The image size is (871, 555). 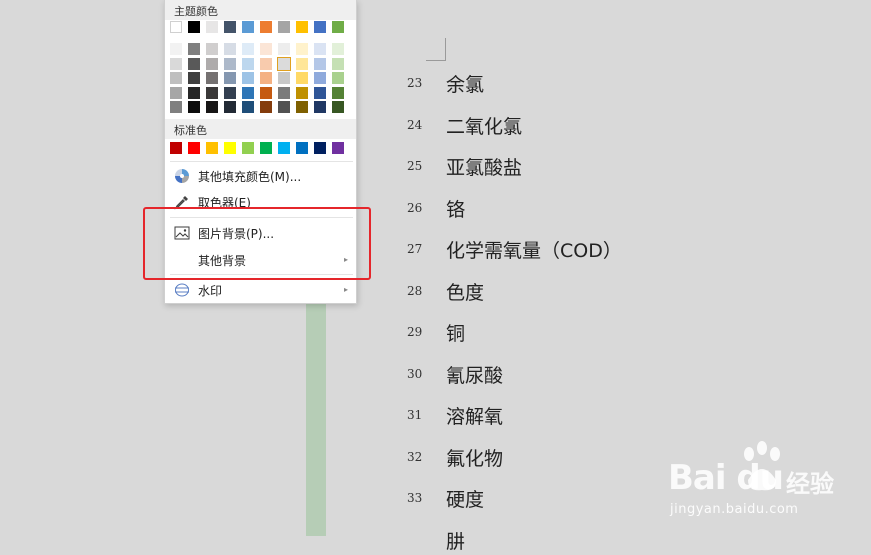 What do you see at coordinates (261, 161) in the screenshot?
I see `divider` at bounding box center [261, 161].